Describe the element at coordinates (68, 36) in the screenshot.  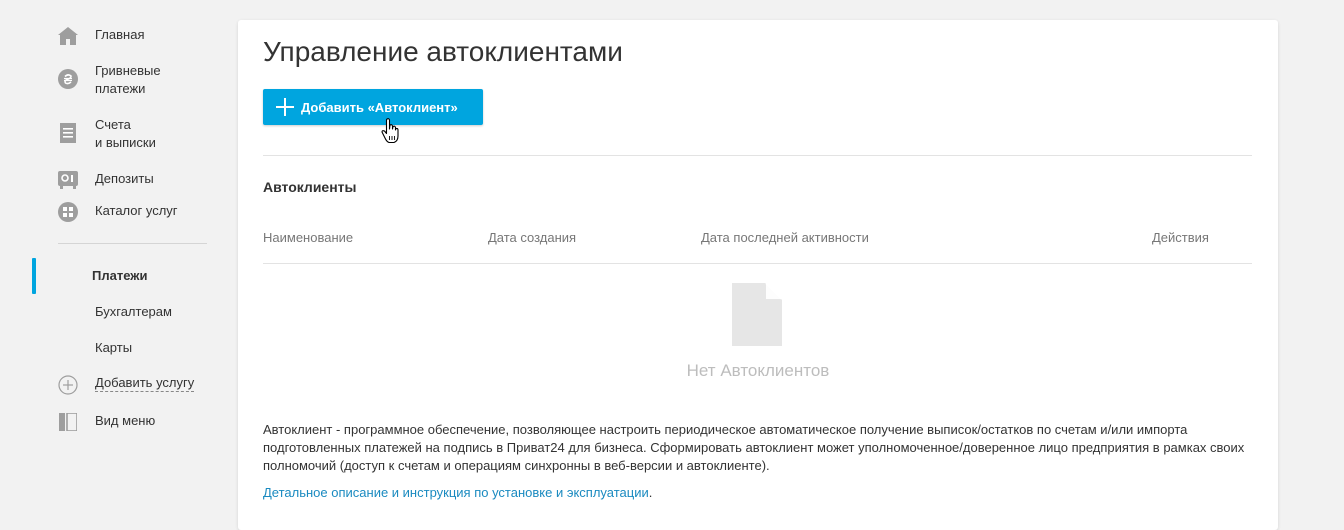
I see `home-icon` at that location.